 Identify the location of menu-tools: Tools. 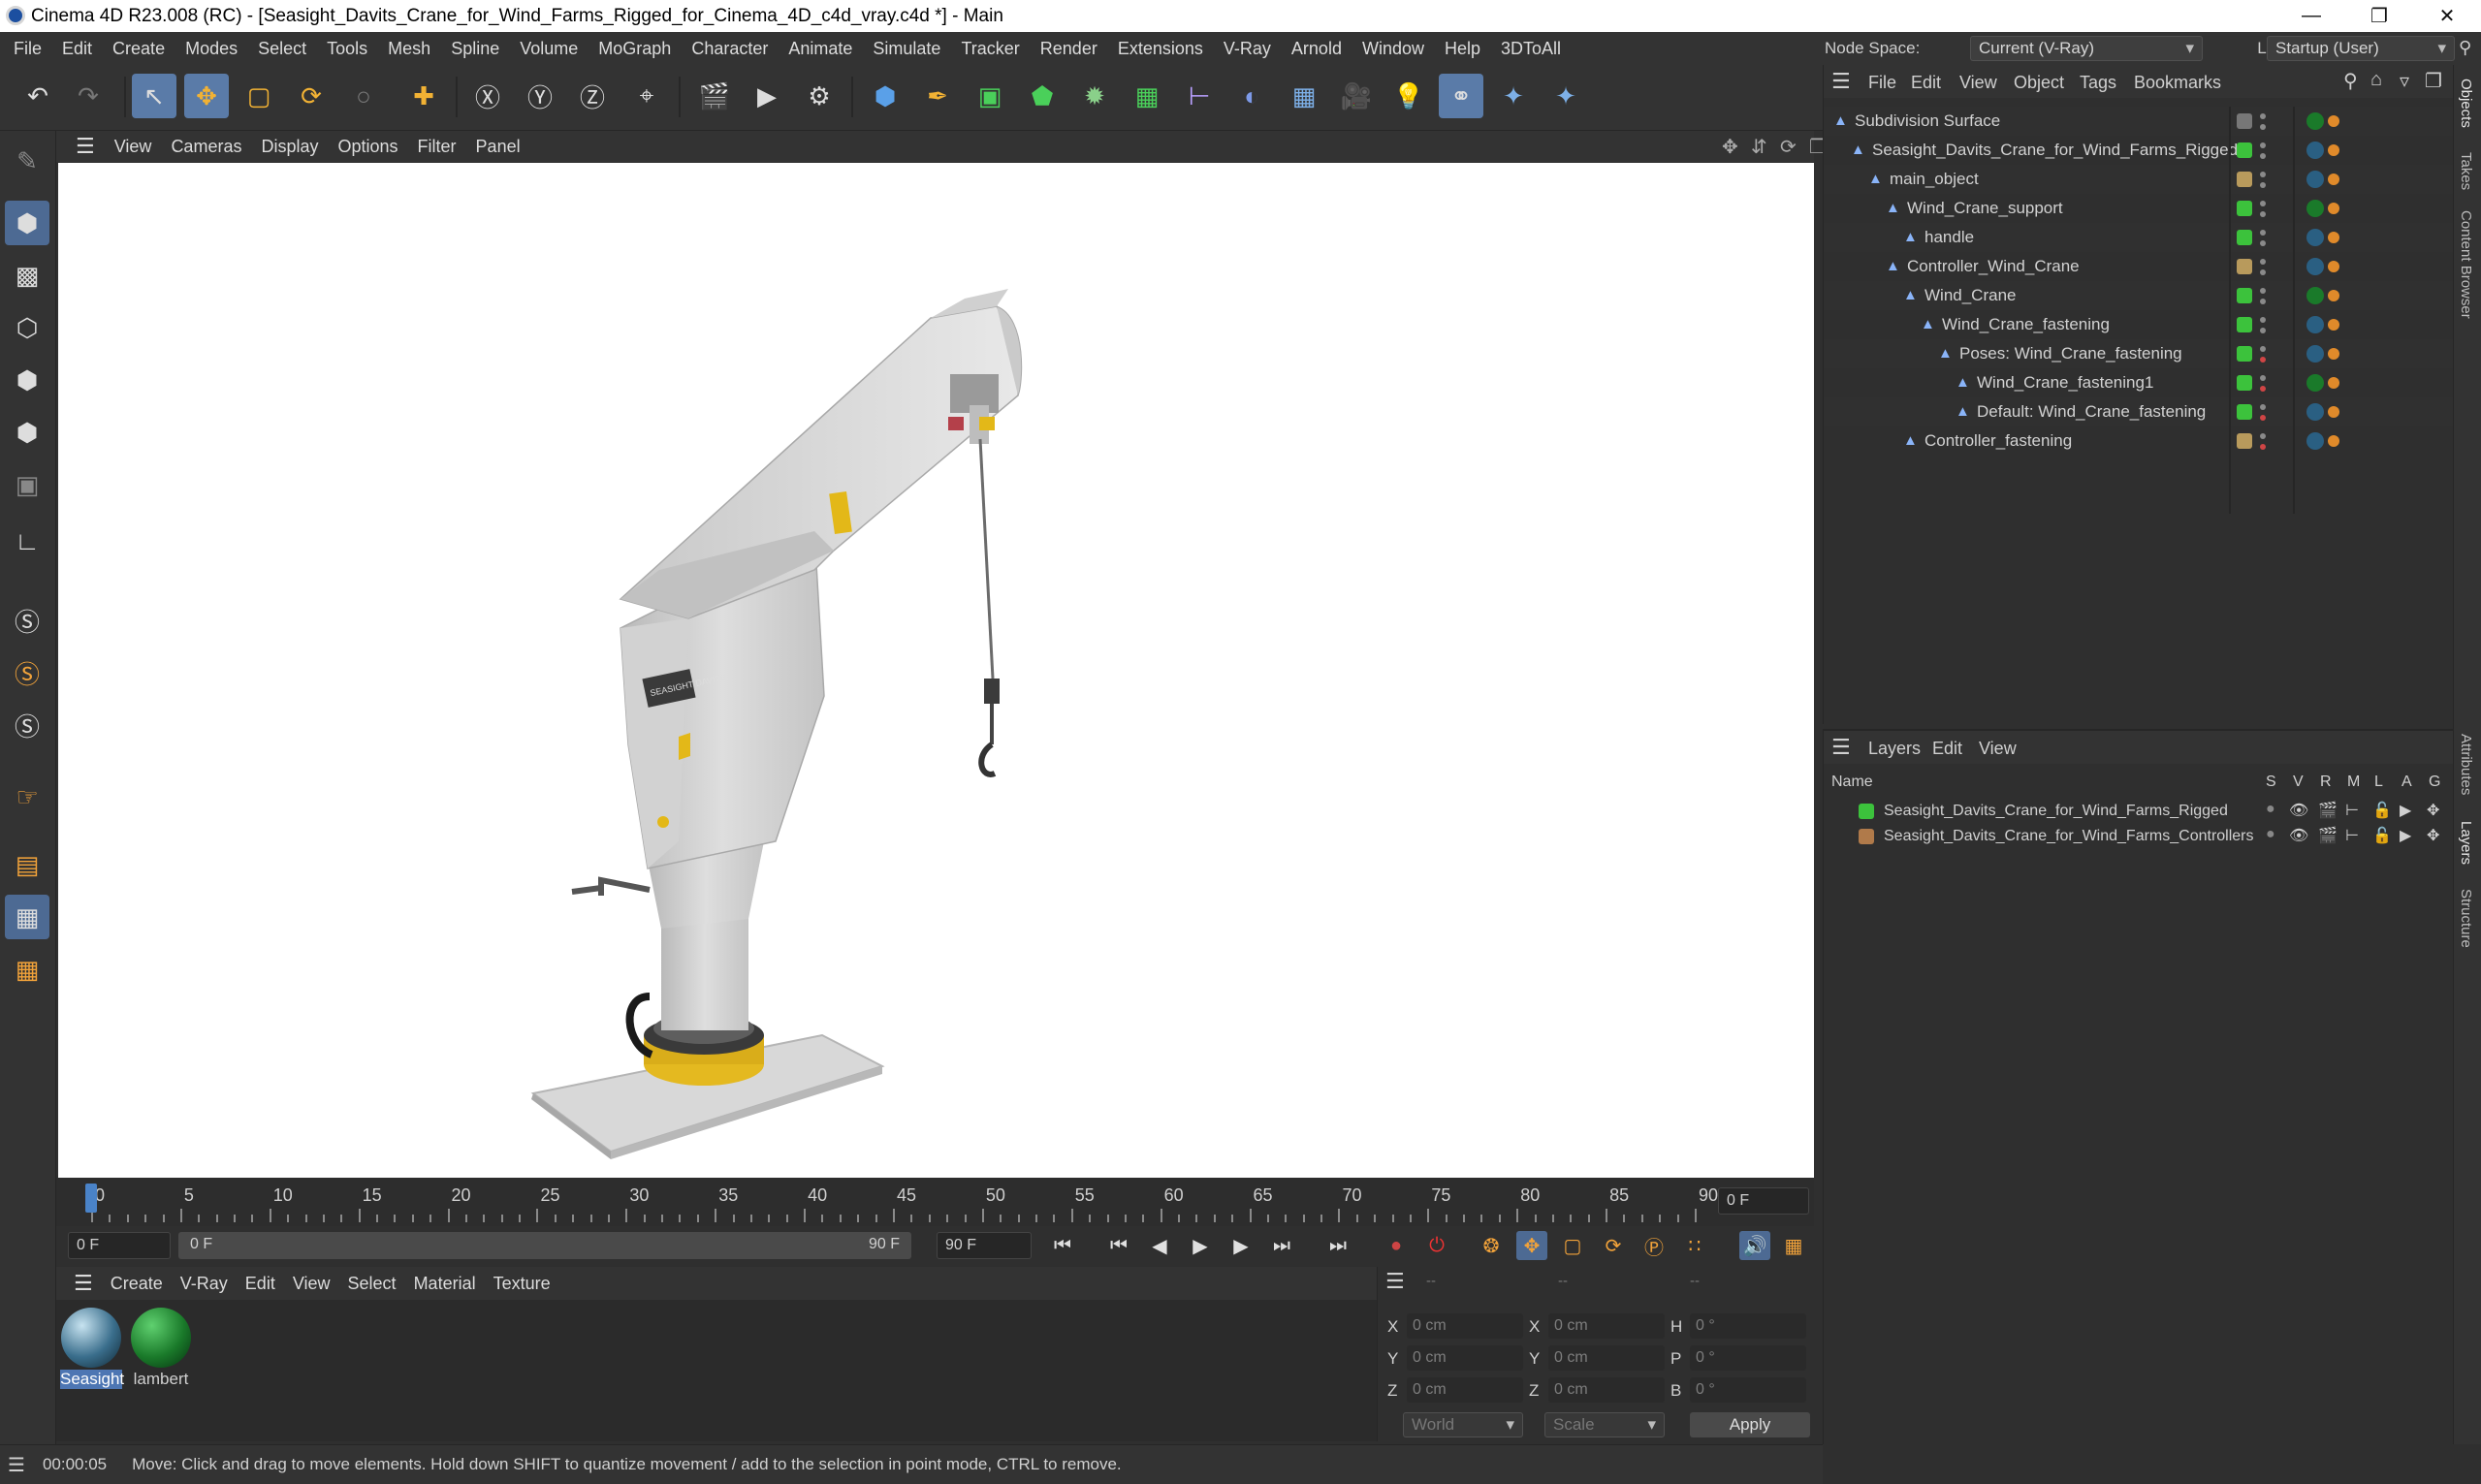
(347, 49).